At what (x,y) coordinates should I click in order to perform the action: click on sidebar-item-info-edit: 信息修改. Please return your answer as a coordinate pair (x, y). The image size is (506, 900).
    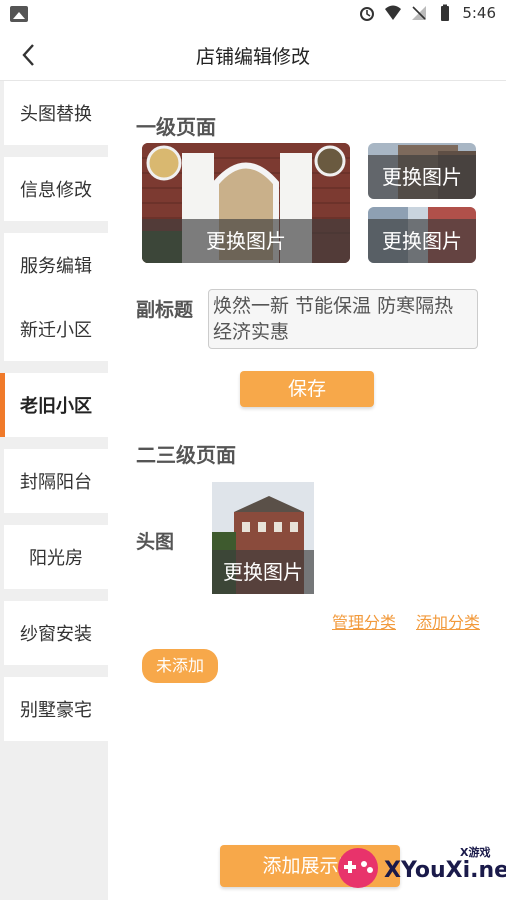
    Looking at the image, I should click on (56, 189).